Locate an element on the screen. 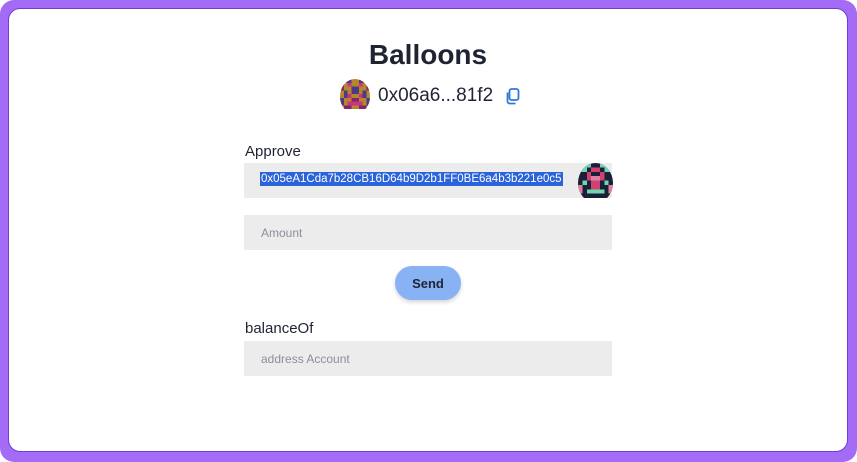  balance-of-address-input is located at coordinates (428, 358).